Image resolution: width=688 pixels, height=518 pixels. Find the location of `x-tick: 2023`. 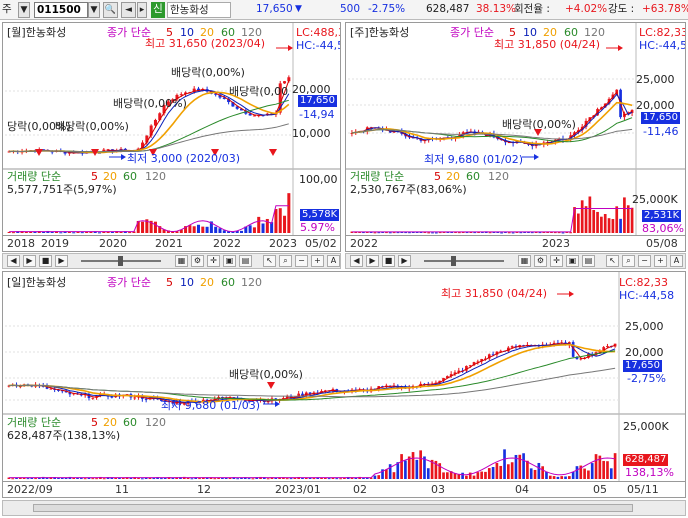

x-tick: 2023 is located at coordinates (283, 243).